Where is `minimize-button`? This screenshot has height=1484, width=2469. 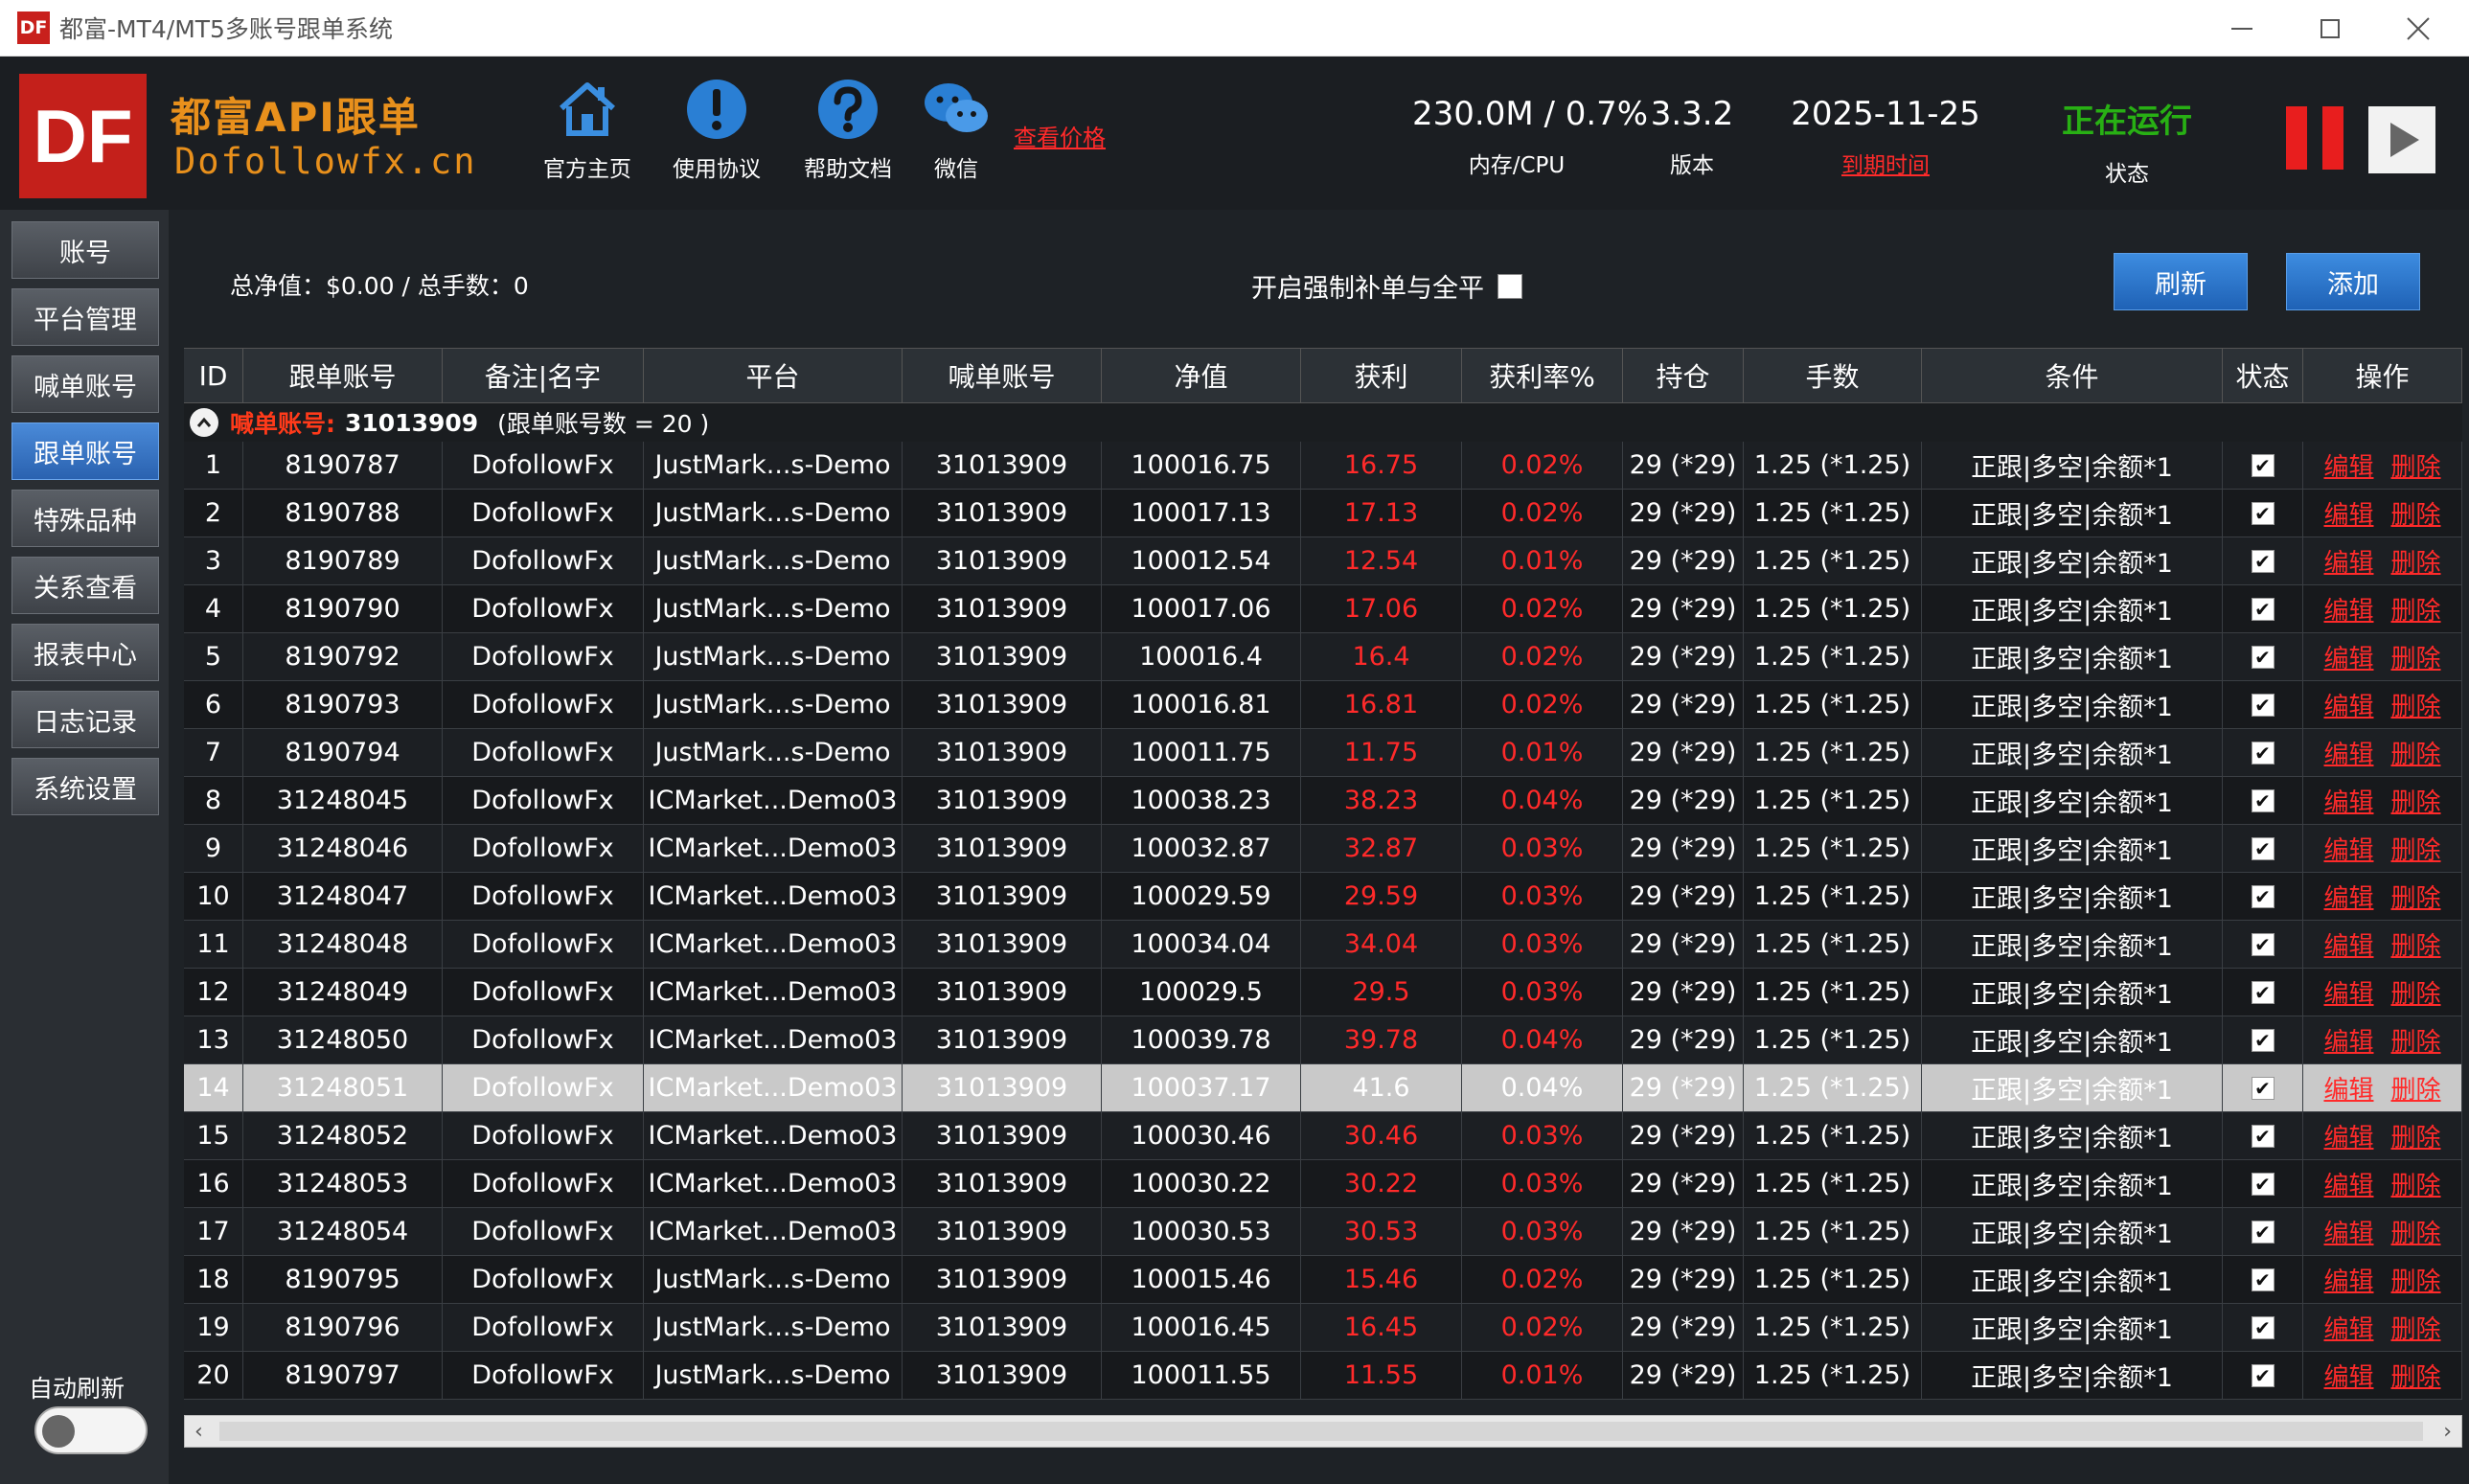 minimize-button is located at coordinates (2242, 28).